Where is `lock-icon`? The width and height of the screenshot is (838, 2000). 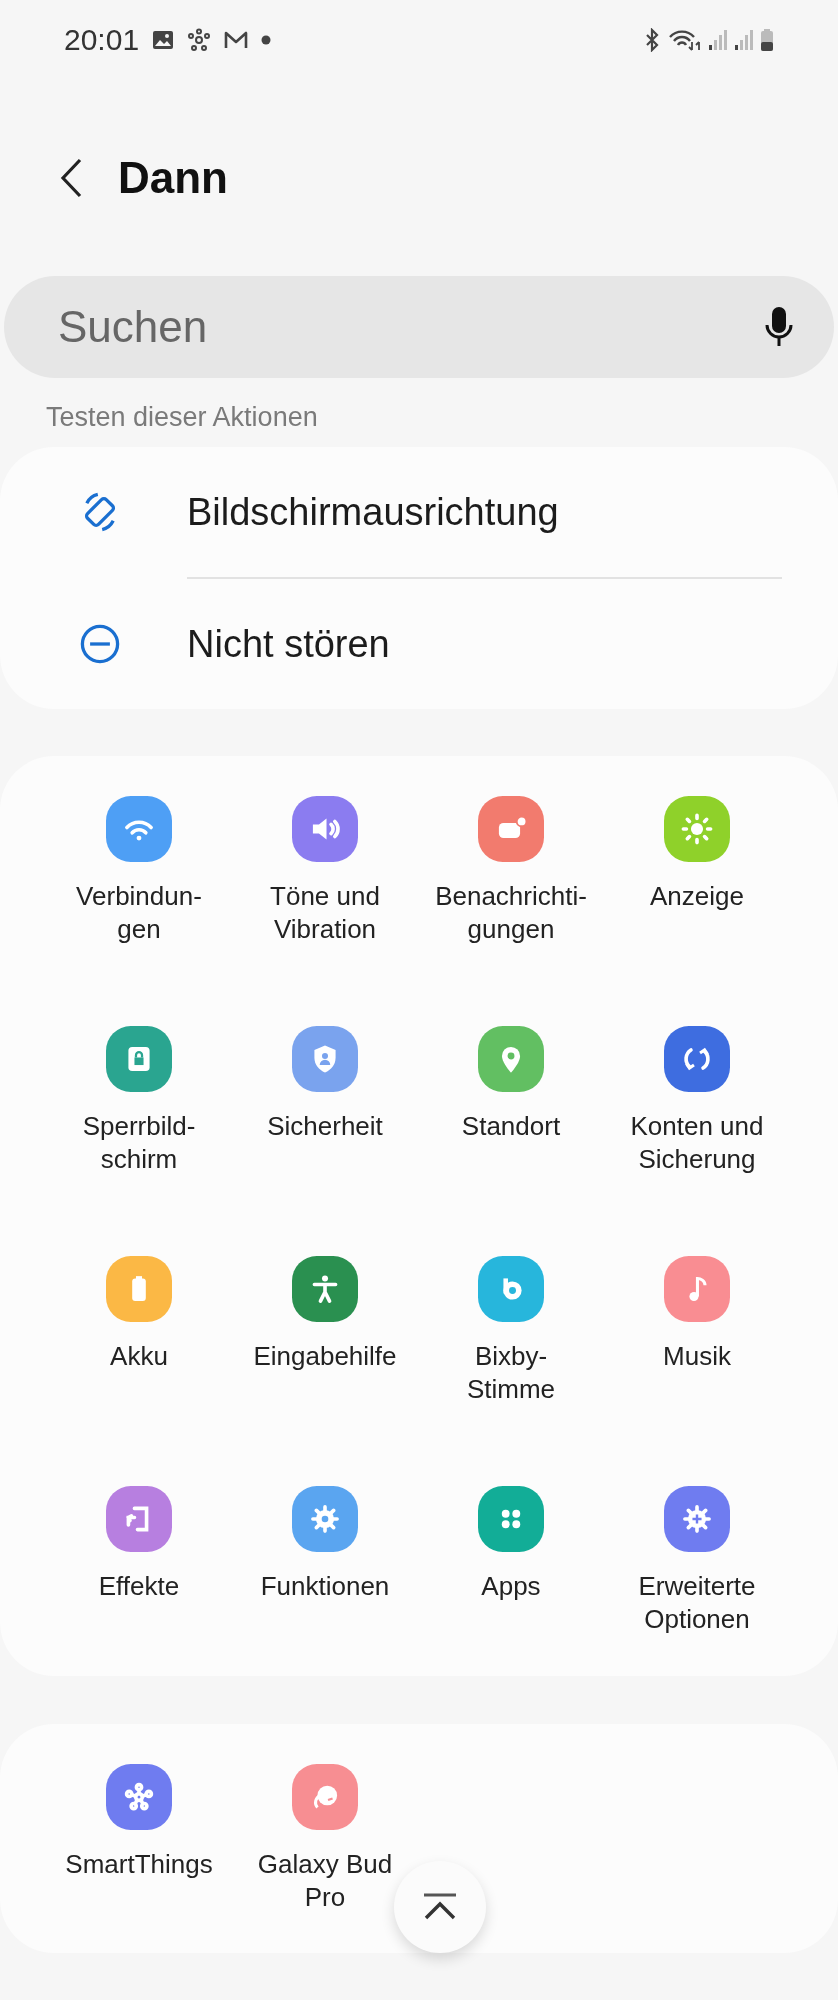
lock-icon is located at coordinates (139, 1059).